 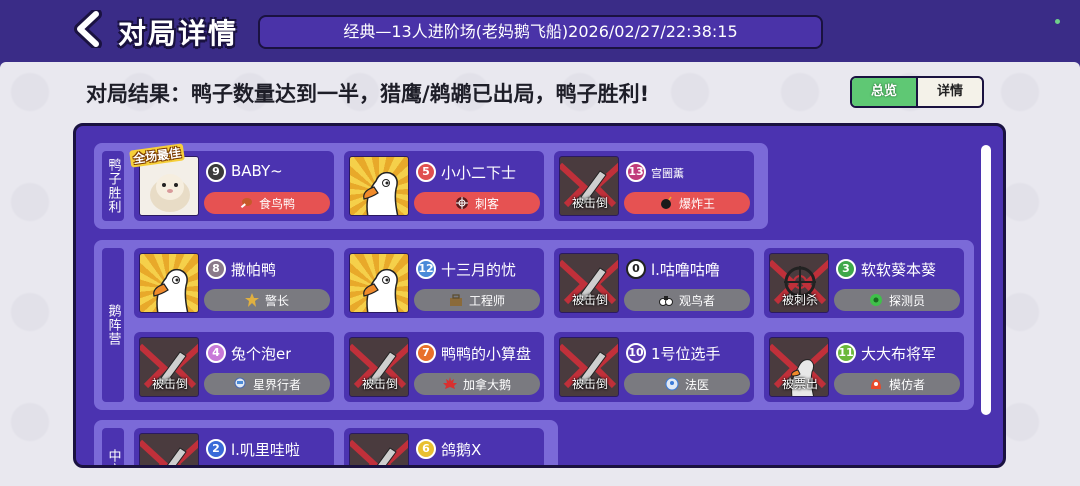 What do you see at coordinates (687, 300) in the screenshot?
I see `role-badge: 观鸟者` at bounding box center [687, 300].